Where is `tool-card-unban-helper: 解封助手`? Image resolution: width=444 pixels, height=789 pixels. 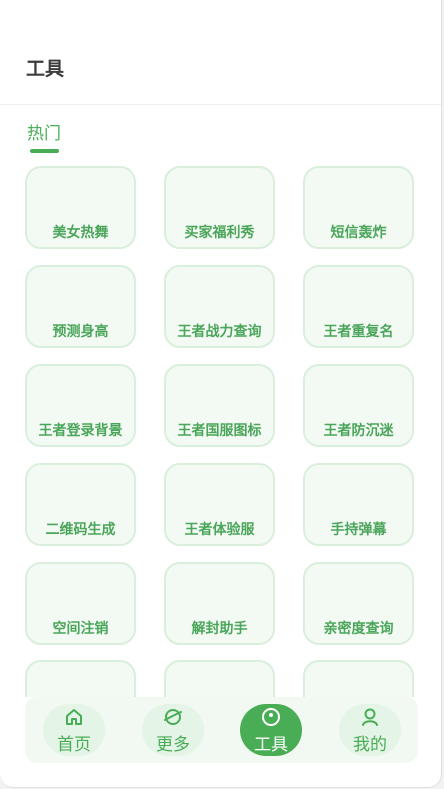 tool-card-unban-helper: 解封助手 is located at coordinates (219, 603).